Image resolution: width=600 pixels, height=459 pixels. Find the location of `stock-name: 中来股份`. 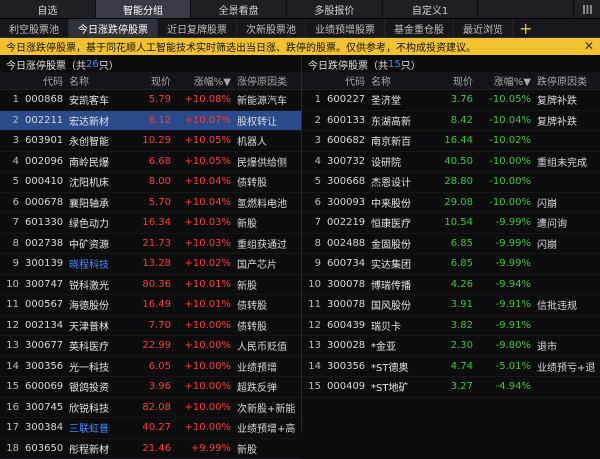

stock-name: 中来股份 is located at coordinates (398, 202).